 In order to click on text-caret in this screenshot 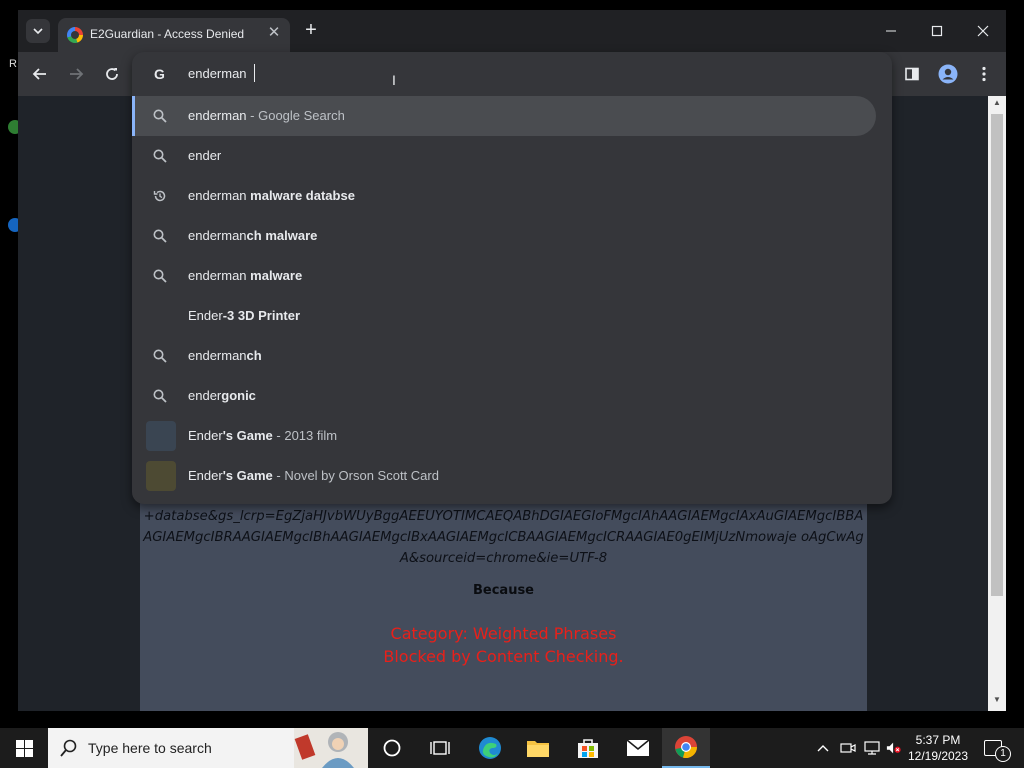, I will do `click(254, 73)`.